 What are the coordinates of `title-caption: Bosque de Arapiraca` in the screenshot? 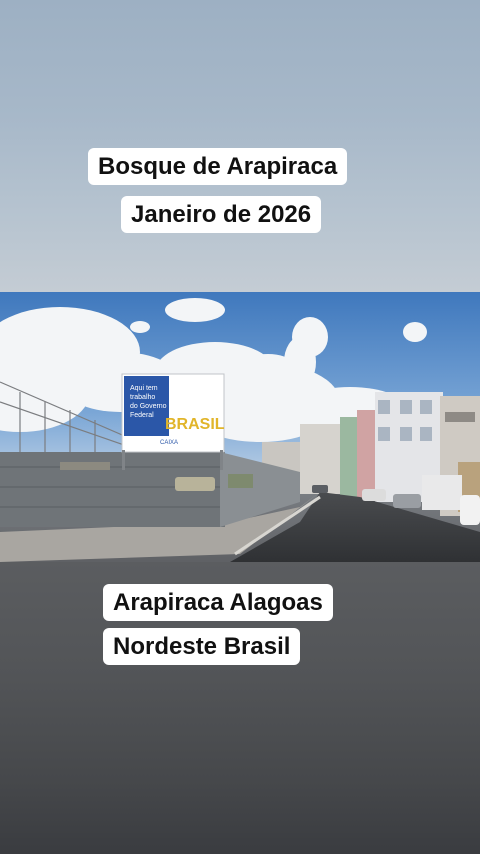 It's located at (218, 166).